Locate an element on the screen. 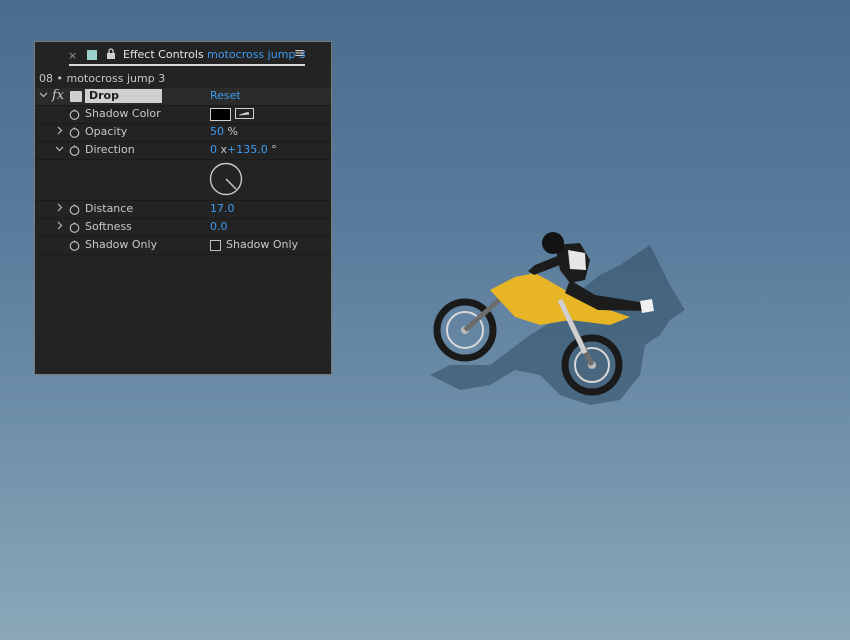 This screenshot has width=850, height=640. direction-value-group: 0 x+135.0 ° is located at coordinates (243, 149).